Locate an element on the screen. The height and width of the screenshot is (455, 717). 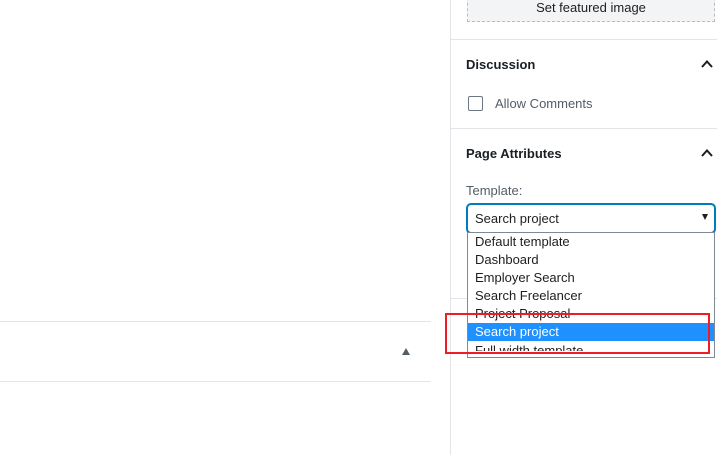
template-field-label: Template: is located at coordinates (494, 190).